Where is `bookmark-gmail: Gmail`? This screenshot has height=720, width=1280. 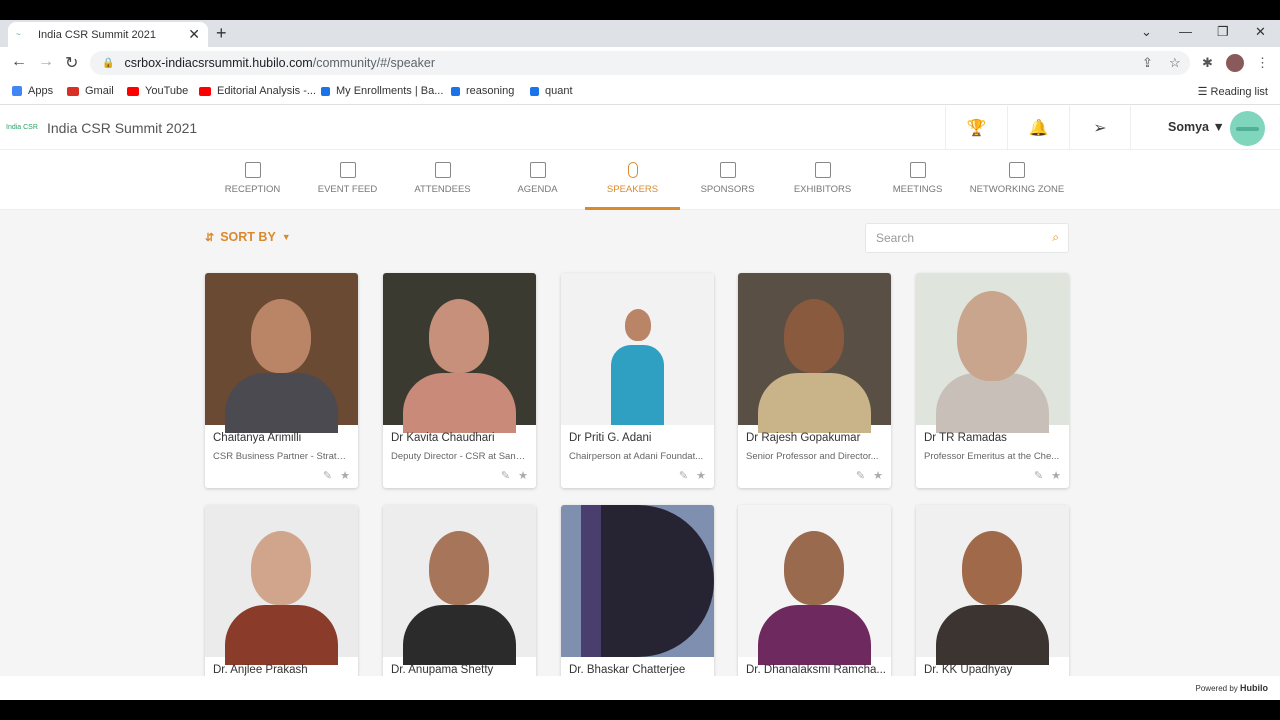
bookmark-gmail: Gmail is located at coordinates (90, 91).